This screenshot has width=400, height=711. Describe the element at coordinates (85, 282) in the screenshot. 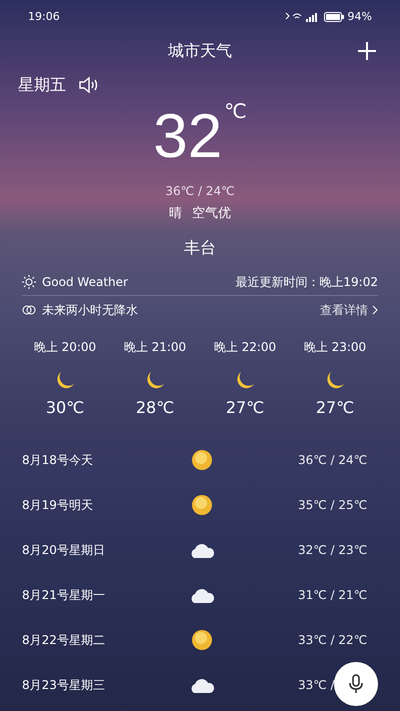

I see `weather-summary: Good Weather` at that location.